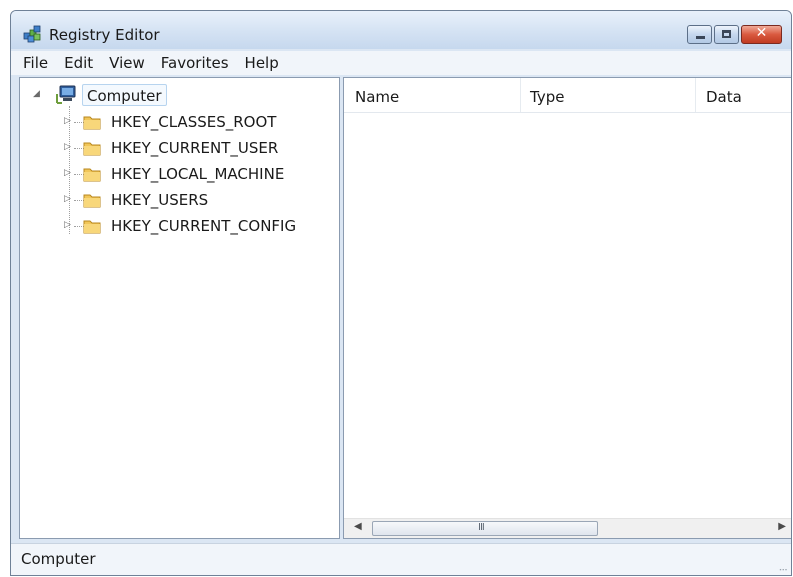  I want to click on tree-item-hkey-users: HKEY_USERS, so click(159, 200).